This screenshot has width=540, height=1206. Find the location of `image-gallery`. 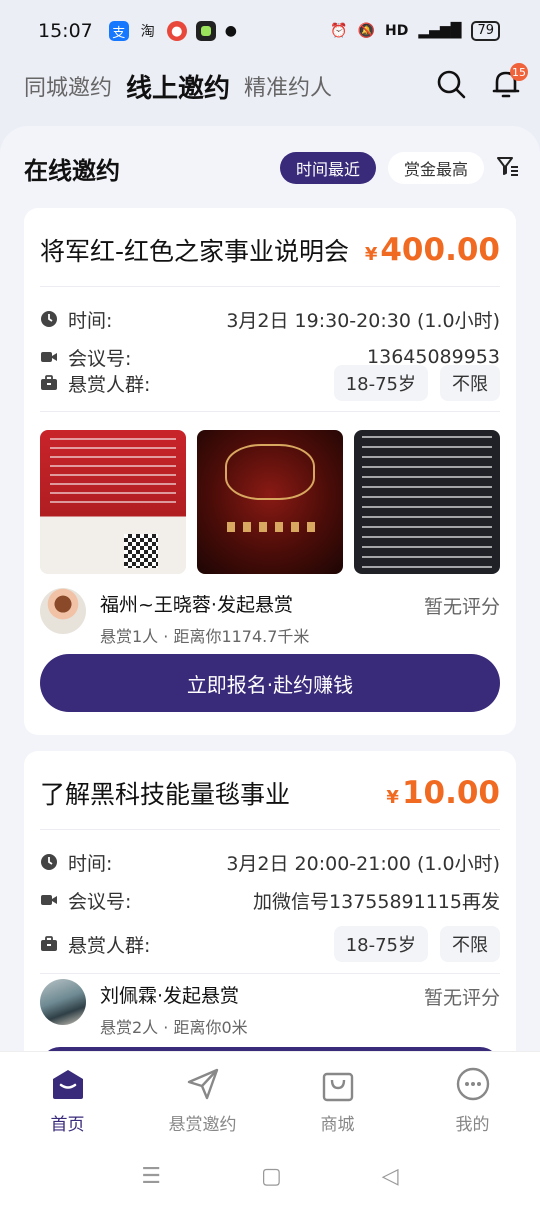

image-gallery is located at coordinates (270, 502).